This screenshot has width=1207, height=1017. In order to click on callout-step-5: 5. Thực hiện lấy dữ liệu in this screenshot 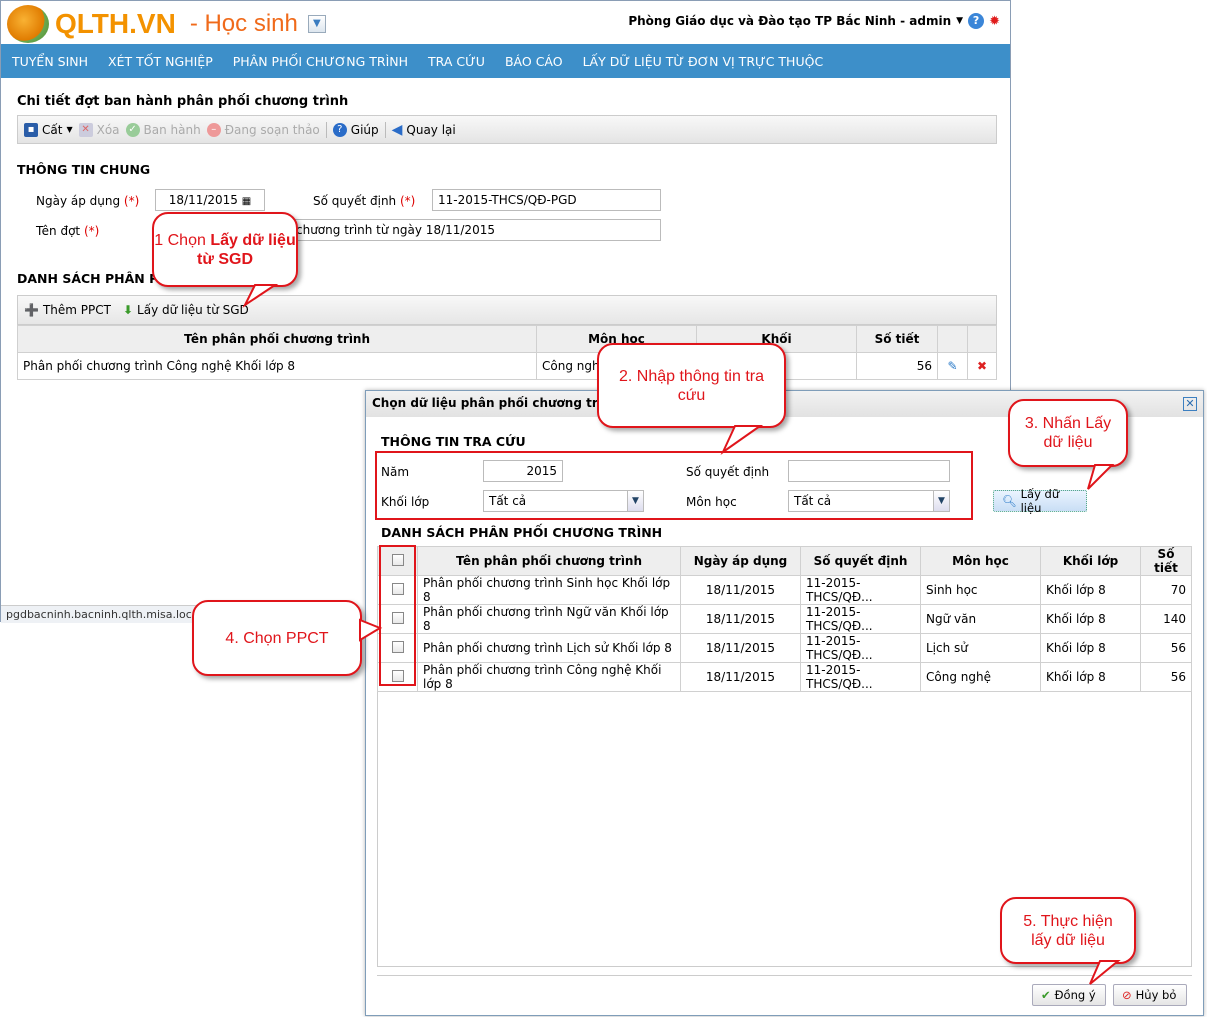, I will do `click(1068, 930)`.